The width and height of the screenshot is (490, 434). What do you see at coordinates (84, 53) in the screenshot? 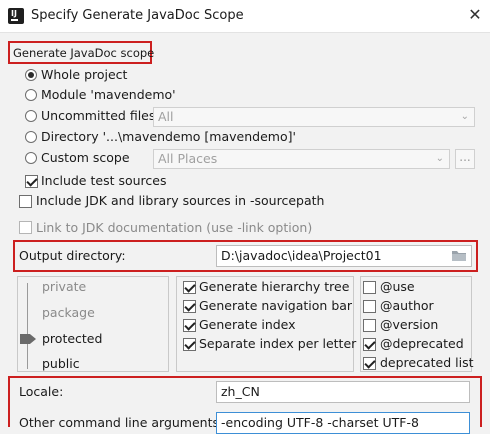
I see `scope-group-title: Generate JavaDoc scope` at bounding box center [84, 53].